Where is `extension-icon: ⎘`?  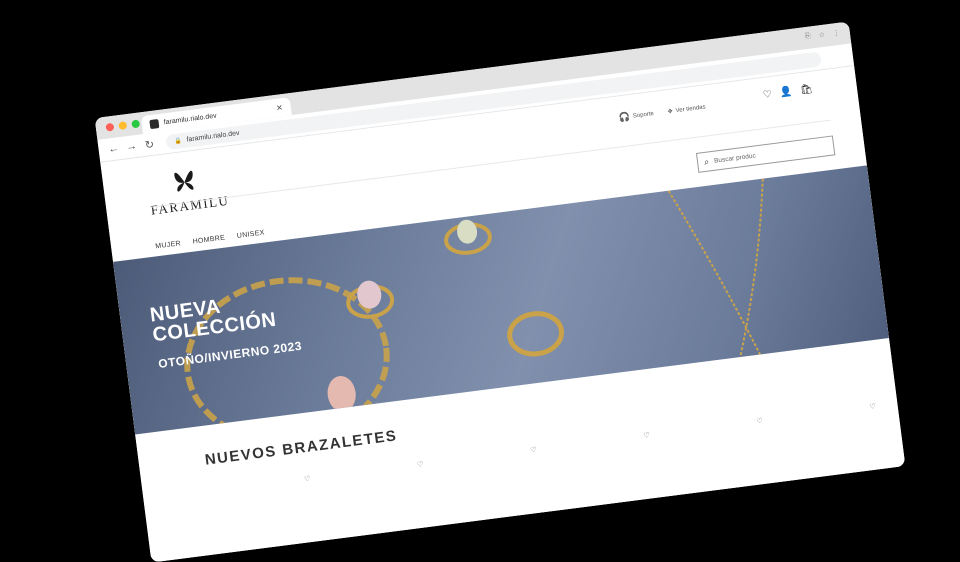
extension-icon: ⎘ is located at coordinates (808, 36).